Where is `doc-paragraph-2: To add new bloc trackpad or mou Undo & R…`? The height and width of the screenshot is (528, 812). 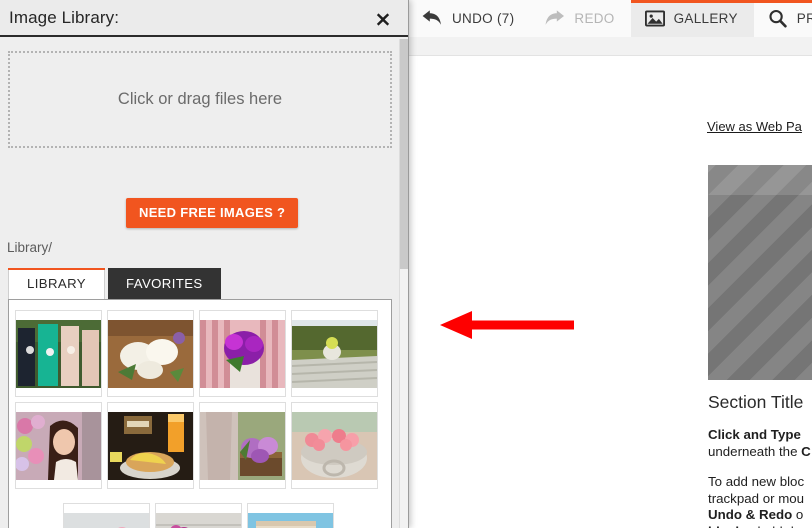
doc-paragraph-2: To add new bloc trackpad or mou Undo & R… is located at coordinates (760, 501).